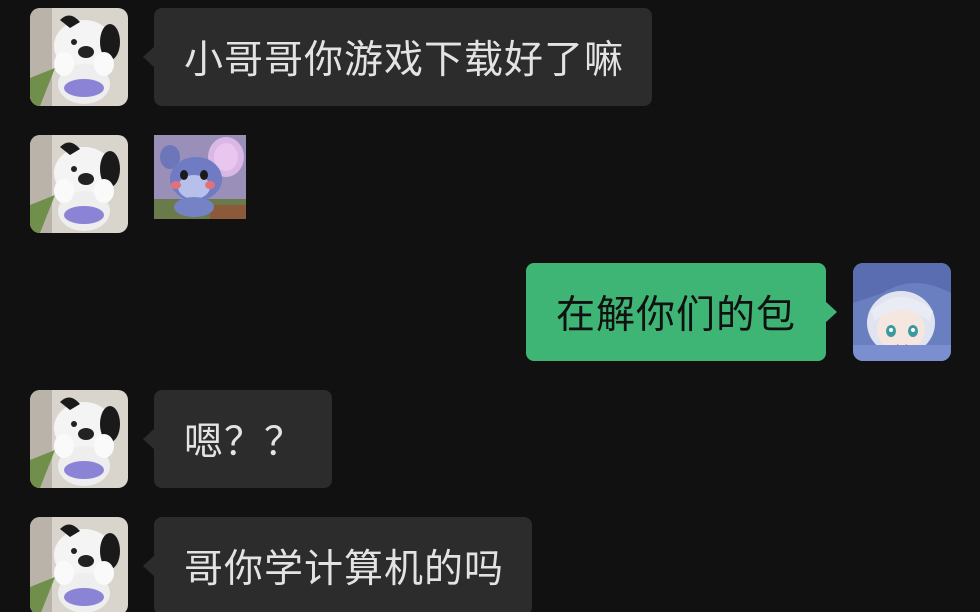 The image size is (980, 612). I want to click on message-bubble-incoming: 哥你学计算机的吗, so click(337, 564).